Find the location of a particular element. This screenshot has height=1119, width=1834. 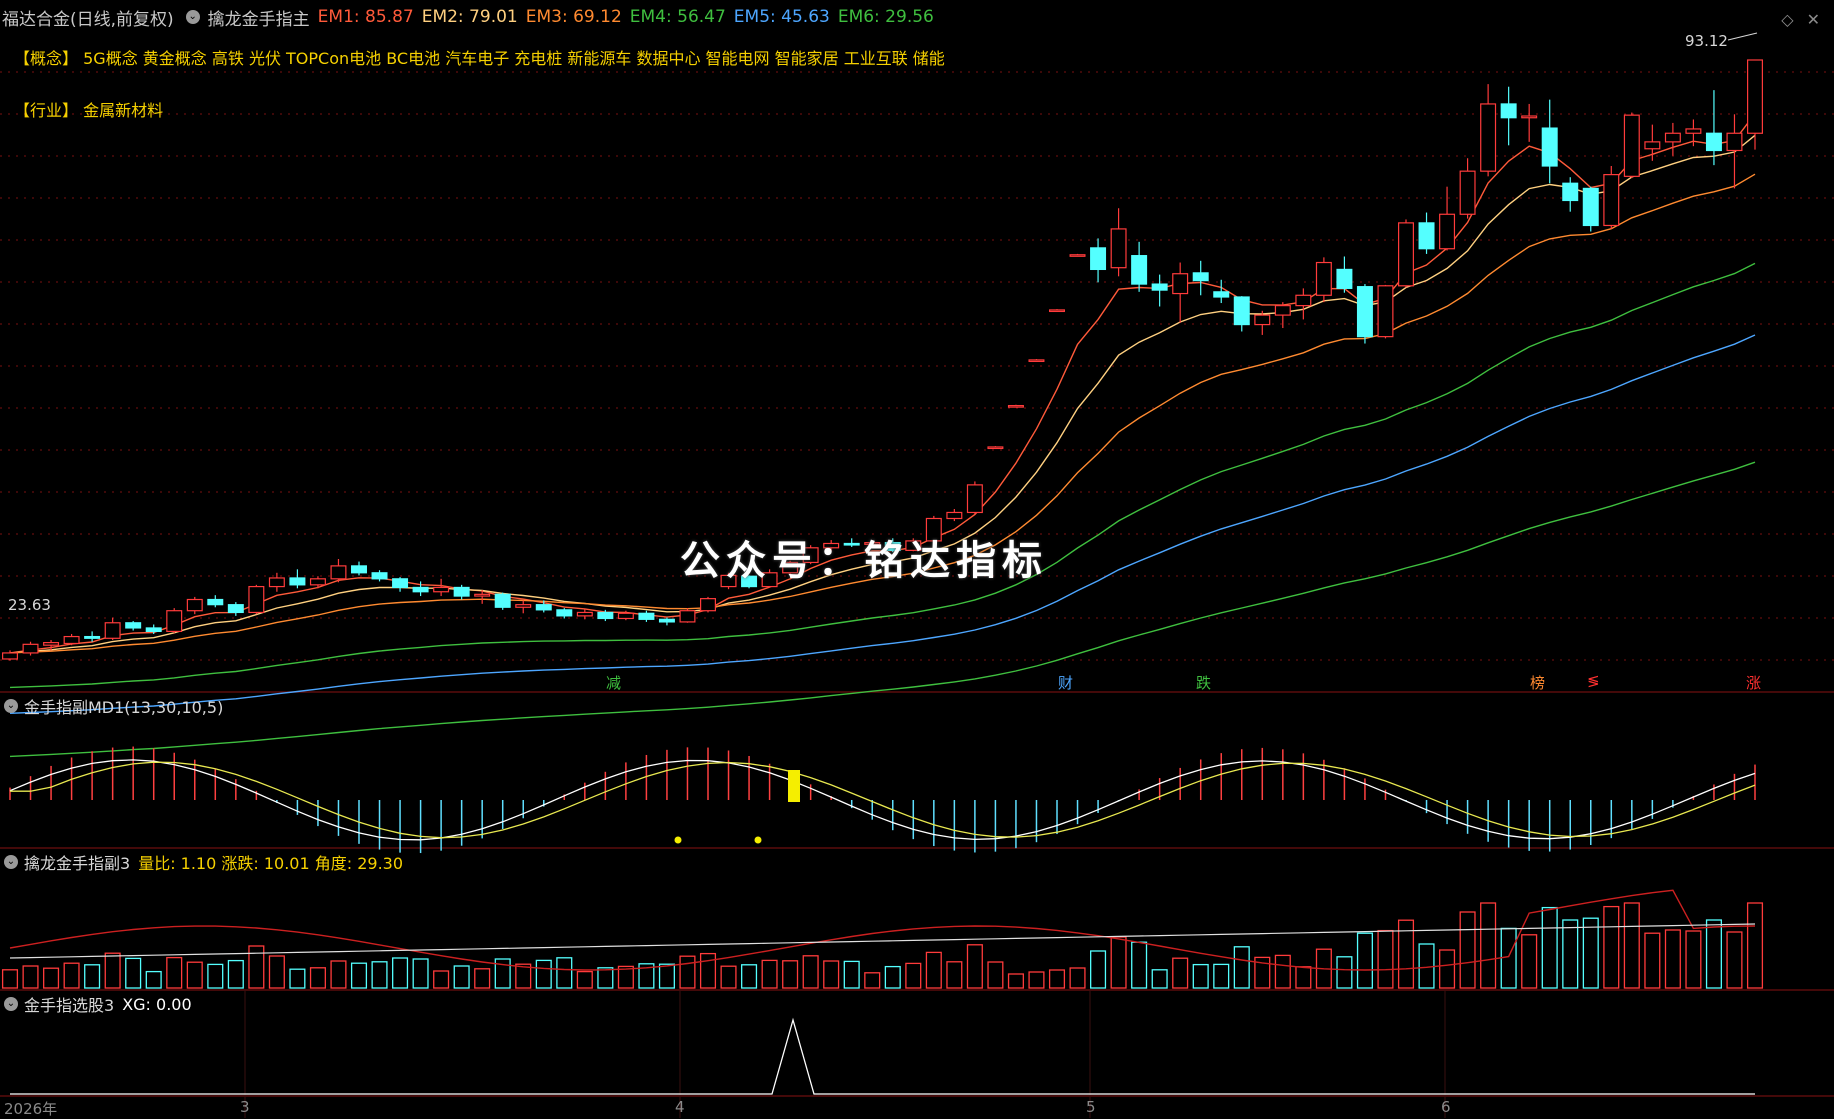

date-label: 6 is located at coordinates (1446, 1107).